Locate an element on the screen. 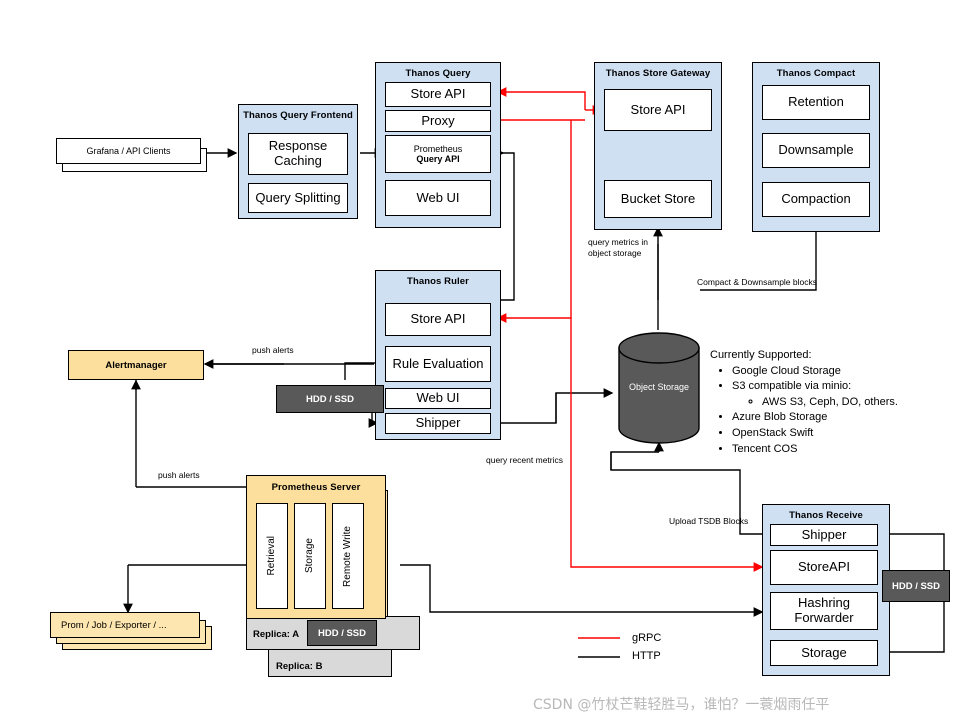  edge-label-push-alerts-bottom: push alerts is located at coordinates (179, 475).